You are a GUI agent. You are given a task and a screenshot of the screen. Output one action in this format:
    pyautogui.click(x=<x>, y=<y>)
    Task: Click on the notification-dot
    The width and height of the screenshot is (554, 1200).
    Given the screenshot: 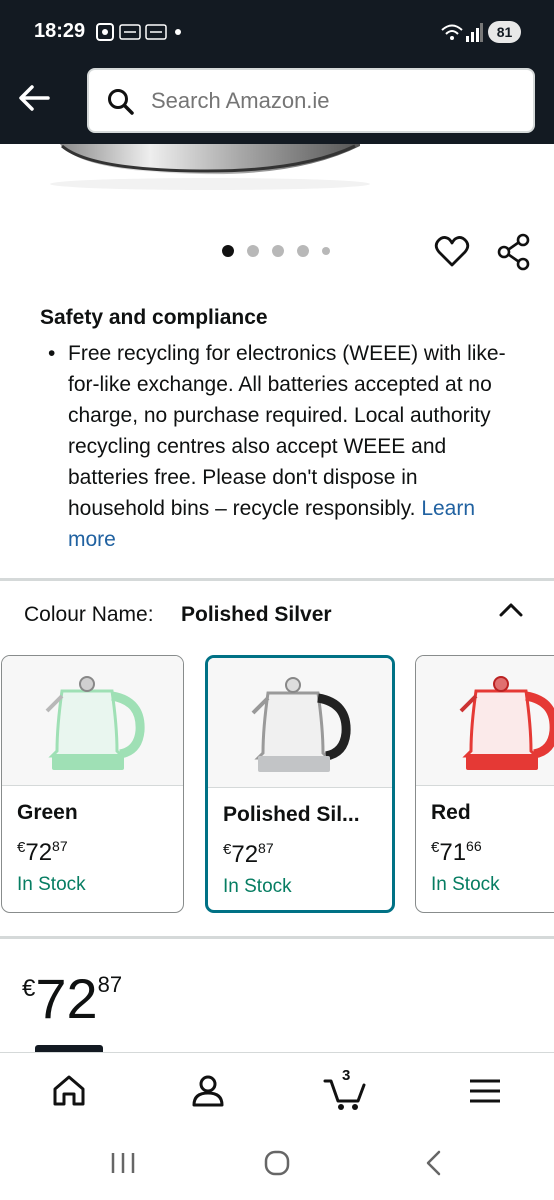 What is the action you would take?
    pyautogui.click(x=178, y=32)
    